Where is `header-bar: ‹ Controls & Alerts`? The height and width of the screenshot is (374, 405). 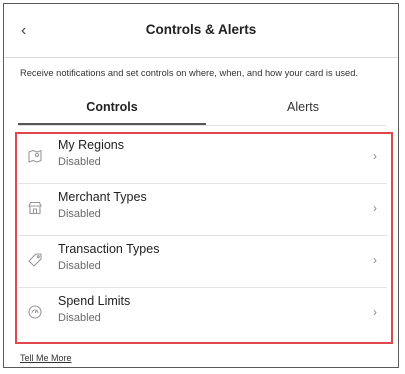 header-bar: ‹ Controls & Alerts is located at coordinates (201, 31).